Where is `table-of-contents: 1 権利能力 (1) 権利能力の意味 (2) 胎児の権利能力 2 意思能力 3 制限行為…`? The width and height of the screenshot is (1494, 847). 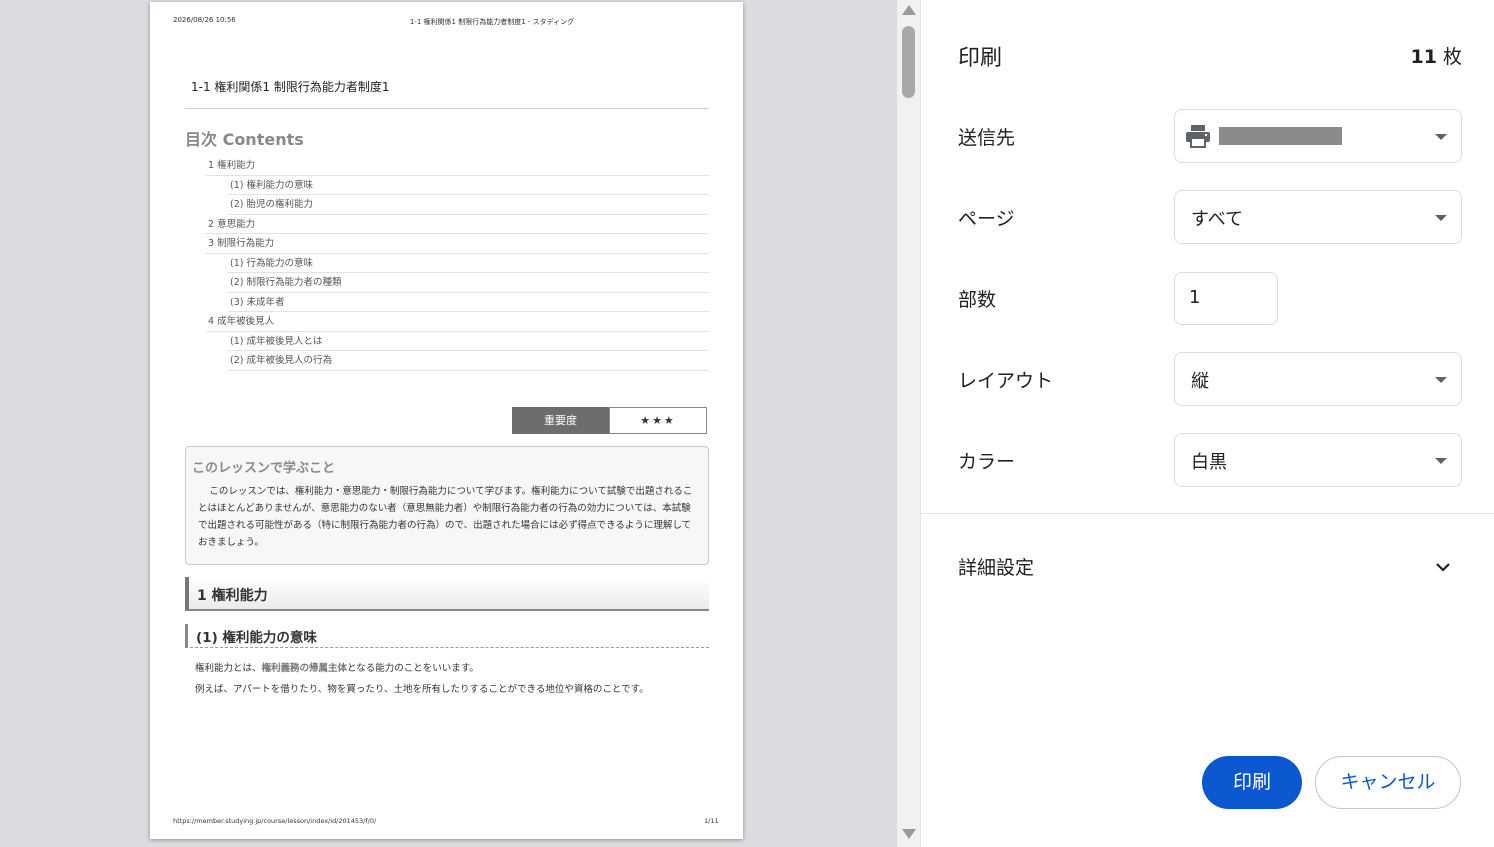
table-of-contents: 1 権利能力 (1) 権利能力の意味 (2) 胎児の権利能力 2 意思能力 3 制限行為… is located at coordinates (457, 263).